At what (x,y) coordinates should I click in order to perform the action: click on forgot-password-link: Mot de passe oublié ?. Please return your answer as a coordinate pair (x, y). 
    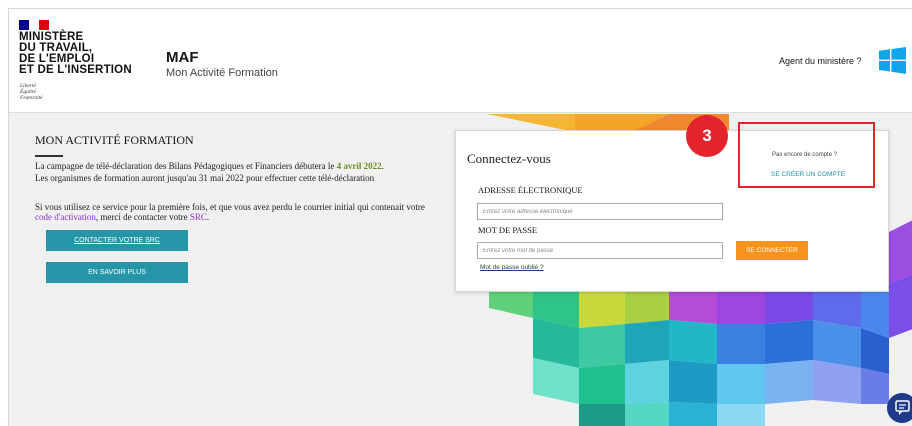
    Looking at the image, I should click on (512, 267).